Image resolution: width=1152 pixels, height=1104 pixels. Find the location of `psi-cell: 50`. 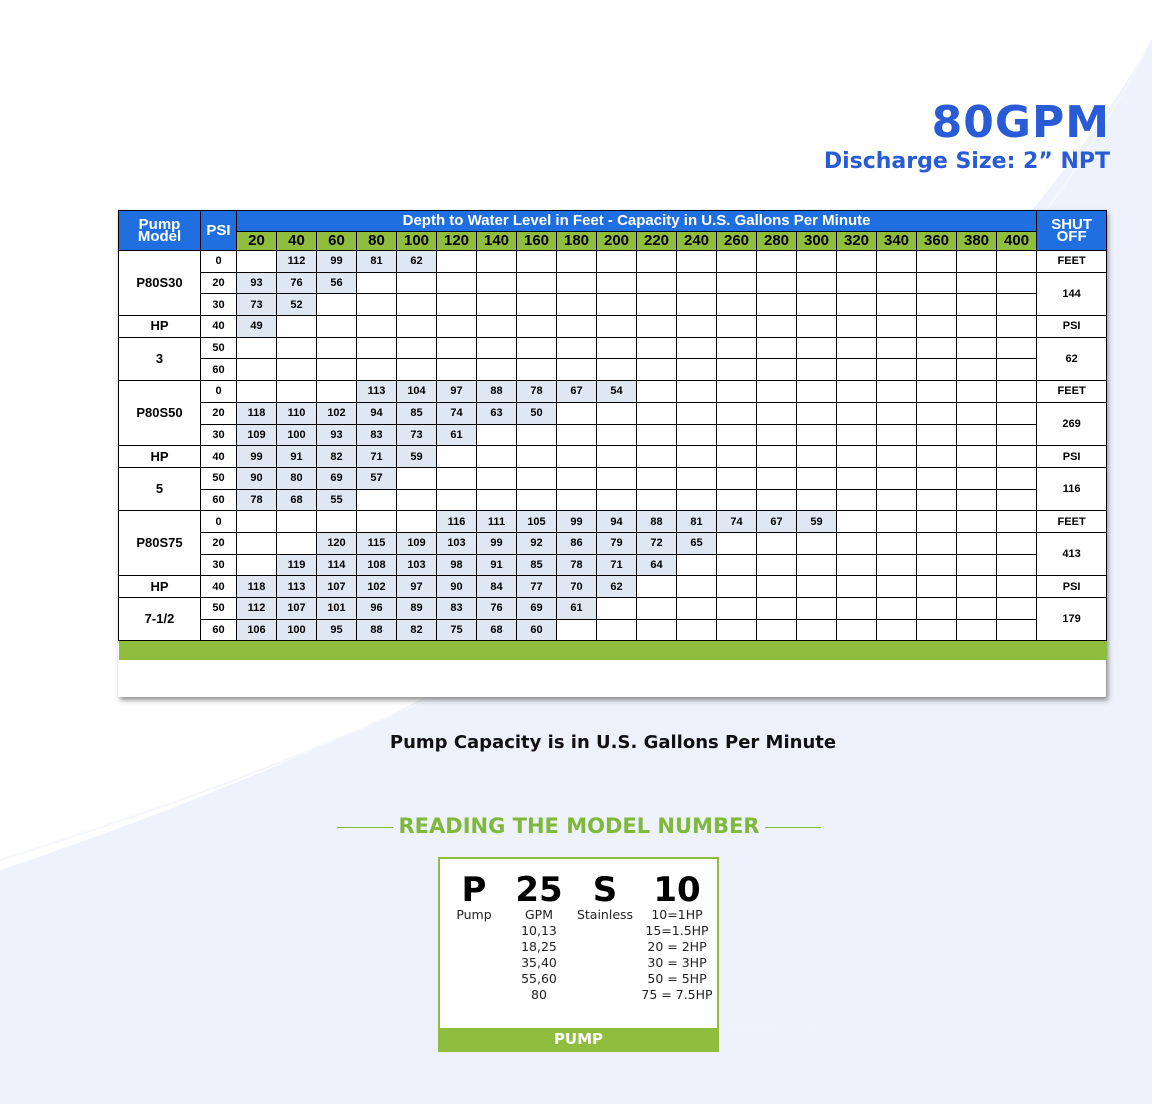

psi-cell: 50 is located at coordinates (218, 348).